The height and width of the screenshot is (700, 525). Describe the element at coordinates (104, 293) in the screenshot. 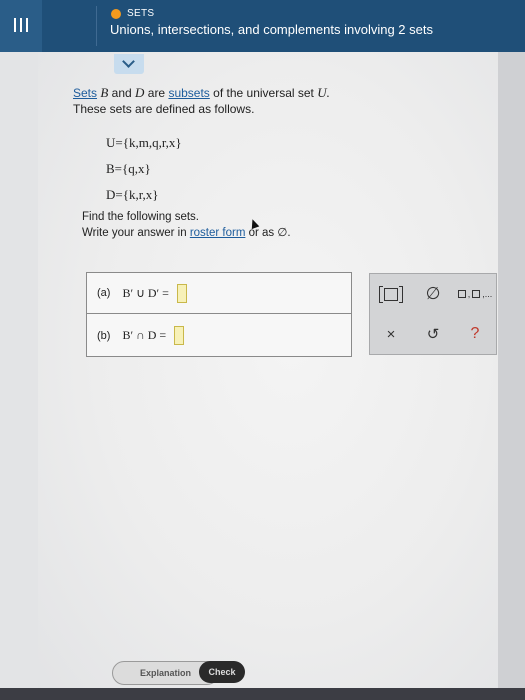

I see `answer-label-a: (a)` at that location.